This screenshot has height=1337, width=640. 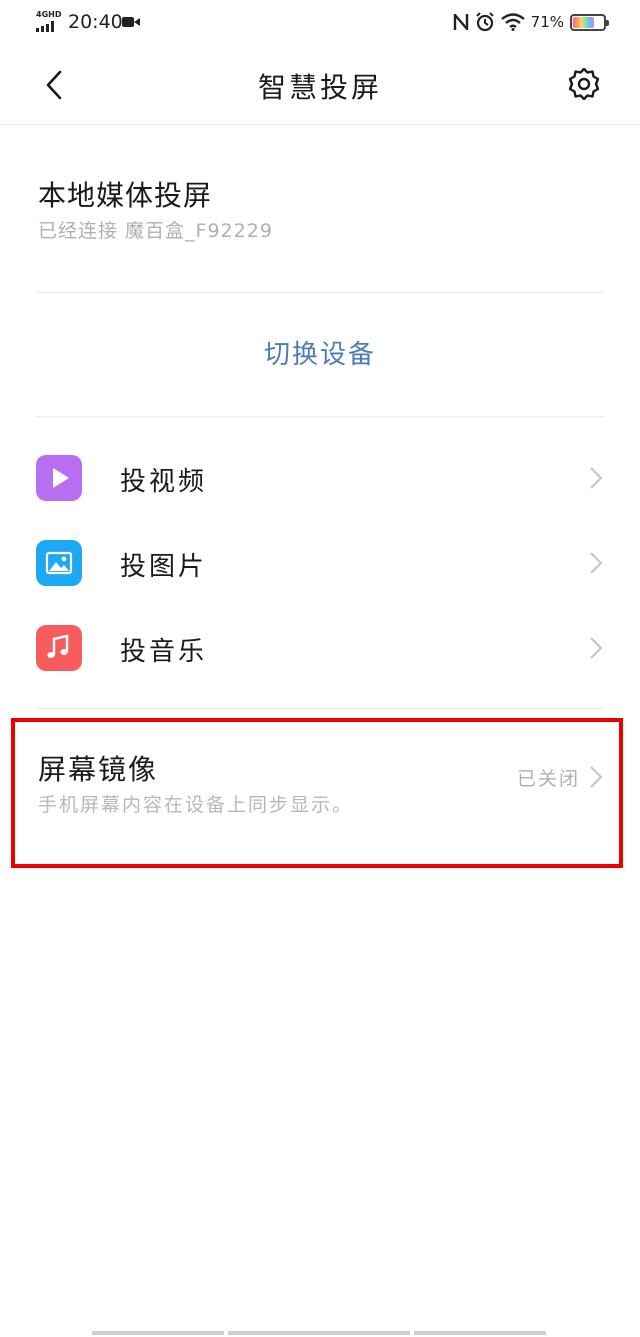 What do you see at coordinates (125, 195) in the screenshot?
I see `local-cast-title: 本地媒体投屏` at bounding box center [125, 195].